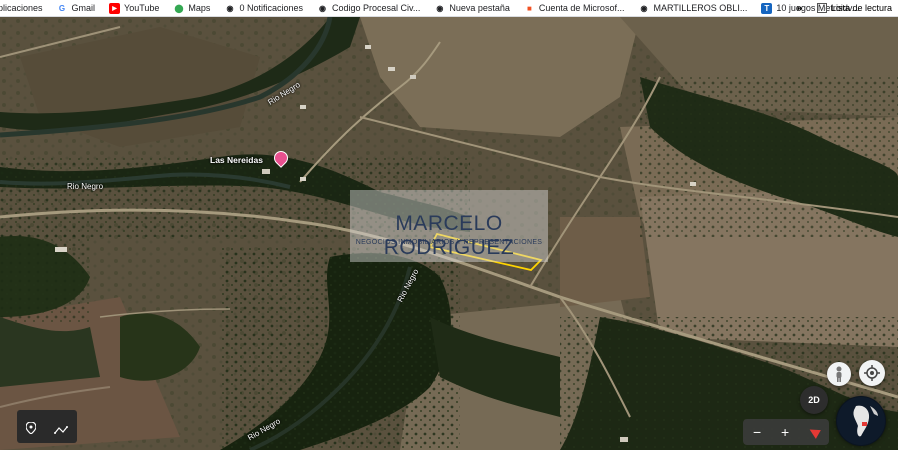  Describe the element at coordinates (199, 8) in the screenshot. I see `bookmark-label: Maps` at that location.